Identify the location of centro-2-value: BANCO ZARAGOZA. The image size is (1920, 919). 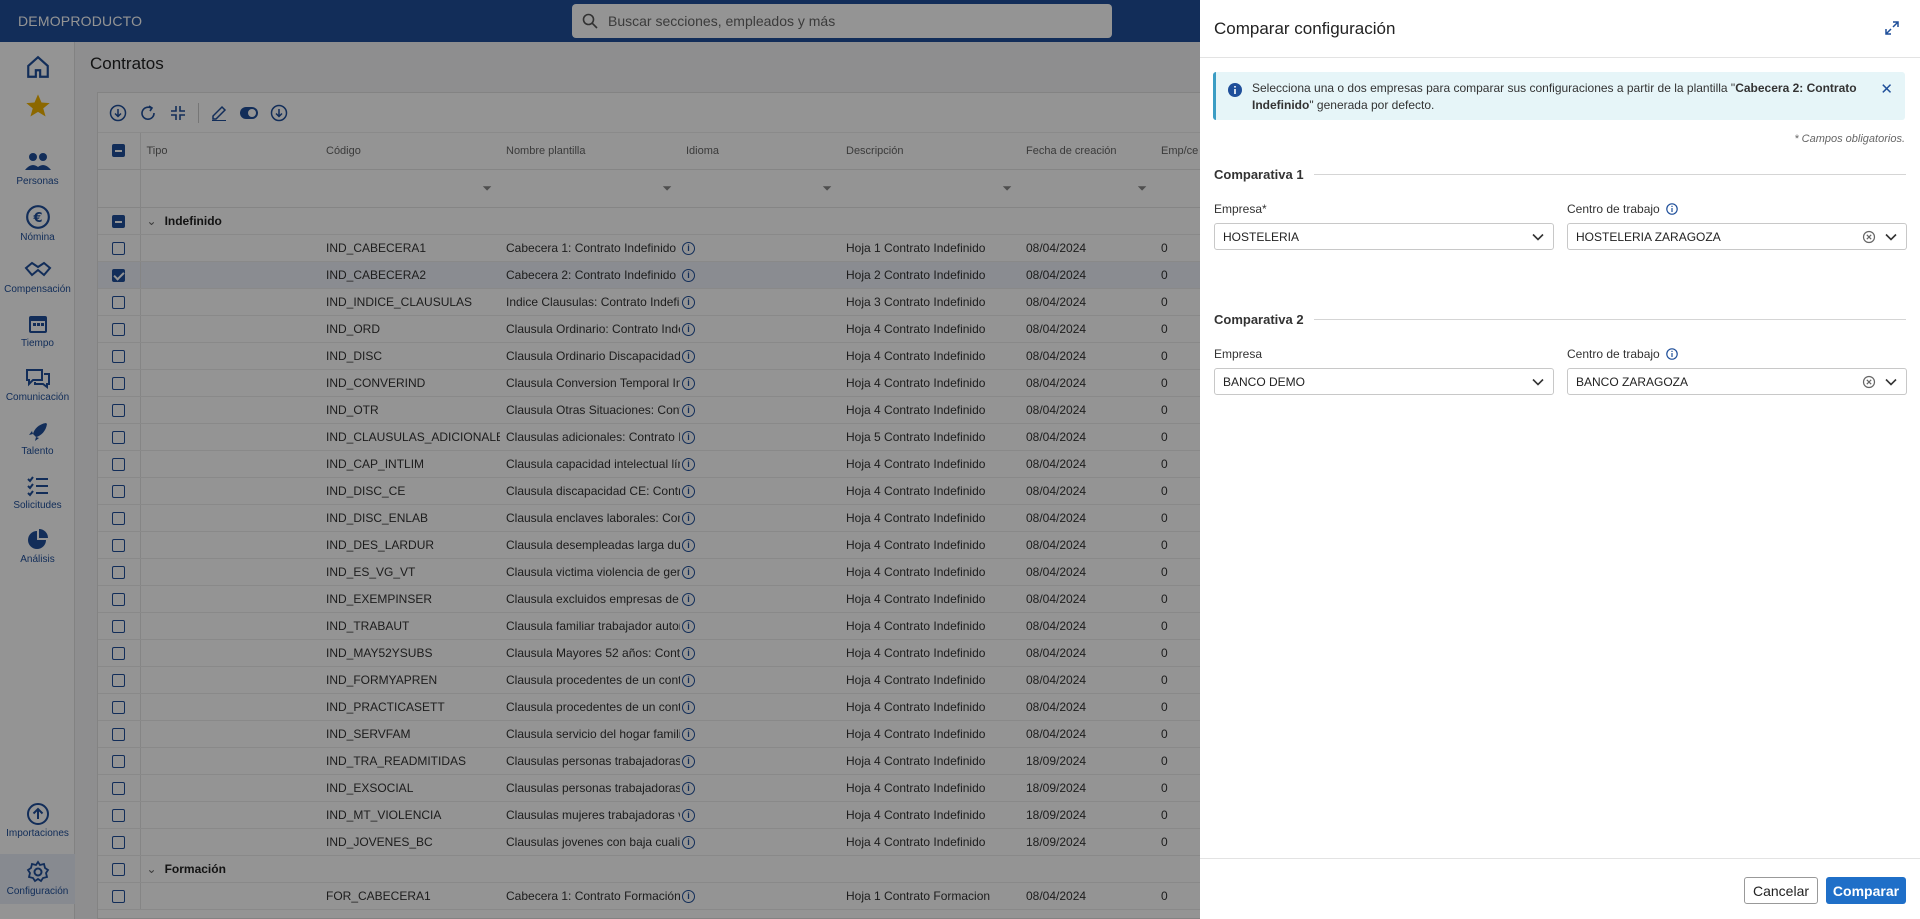
(1632, 381).